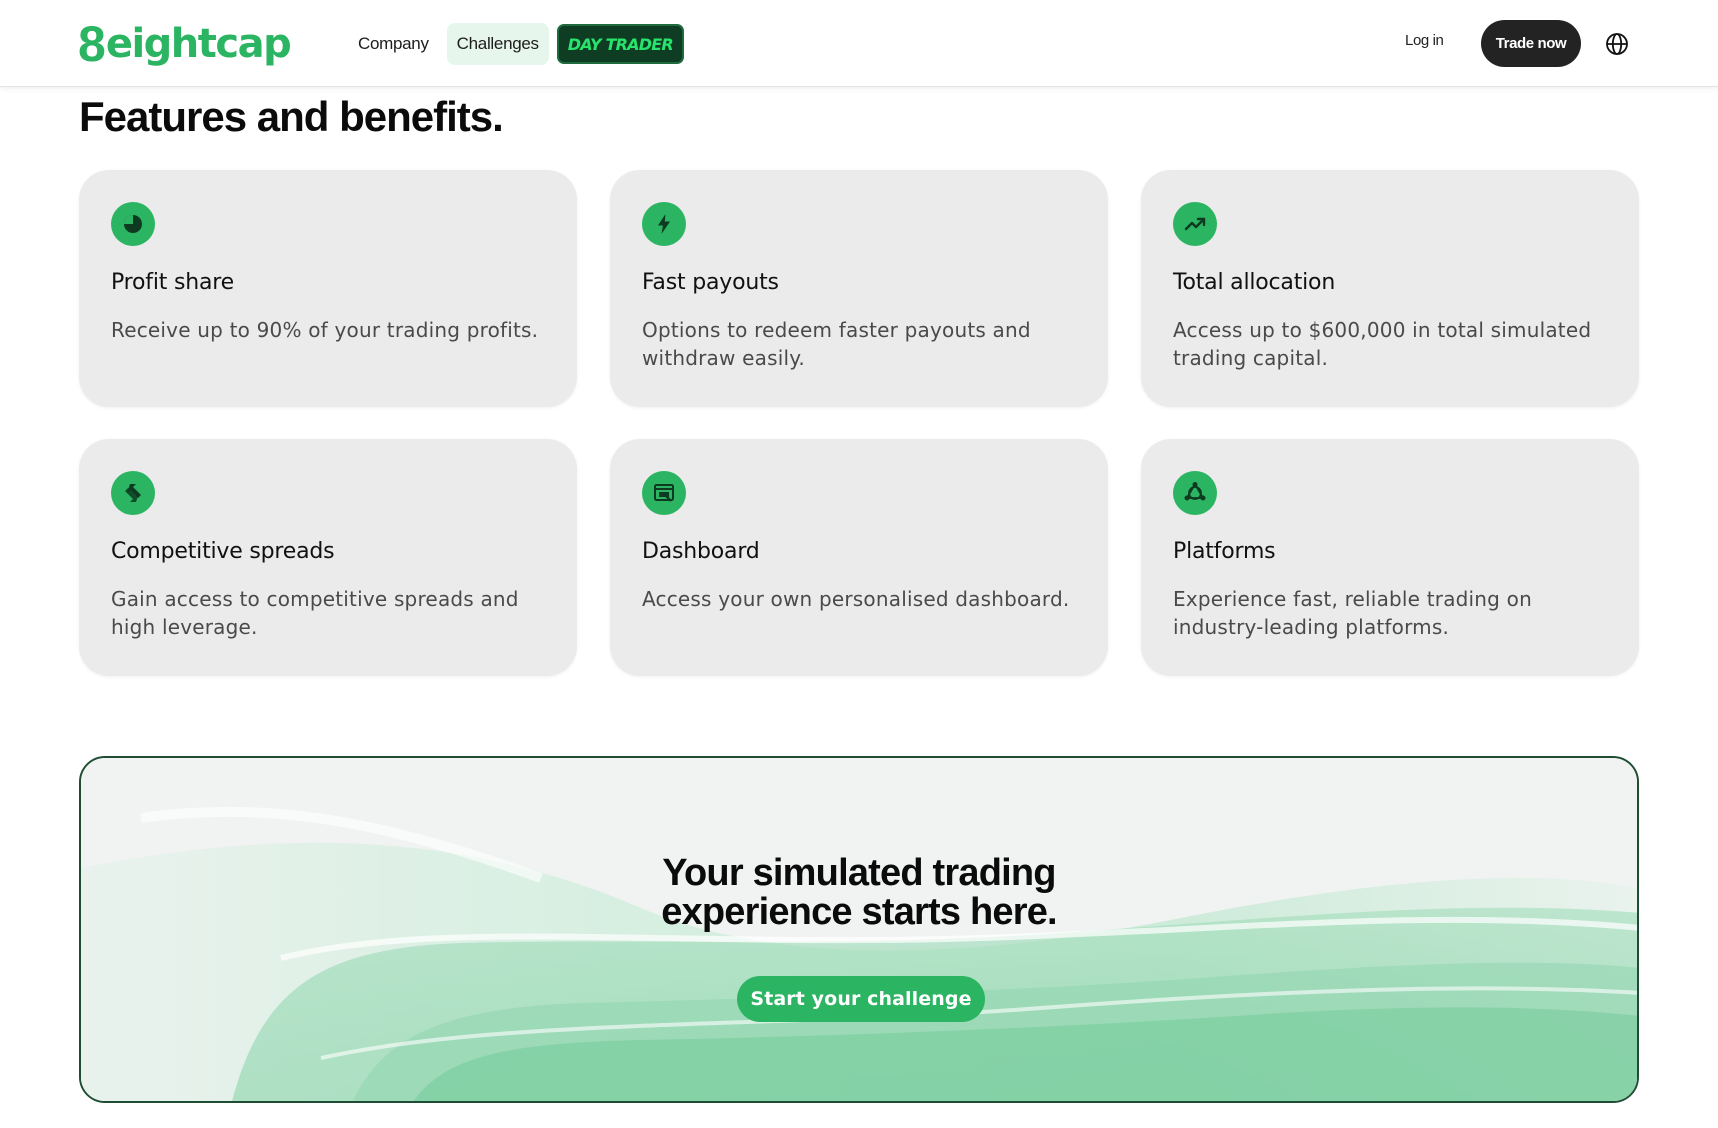 Image resolution: width=1718 pixels, height=1128 pixels. Describe the element at coordinates (1224, 551) in the screenshot. I see `feature-title: Platforms` at that location.